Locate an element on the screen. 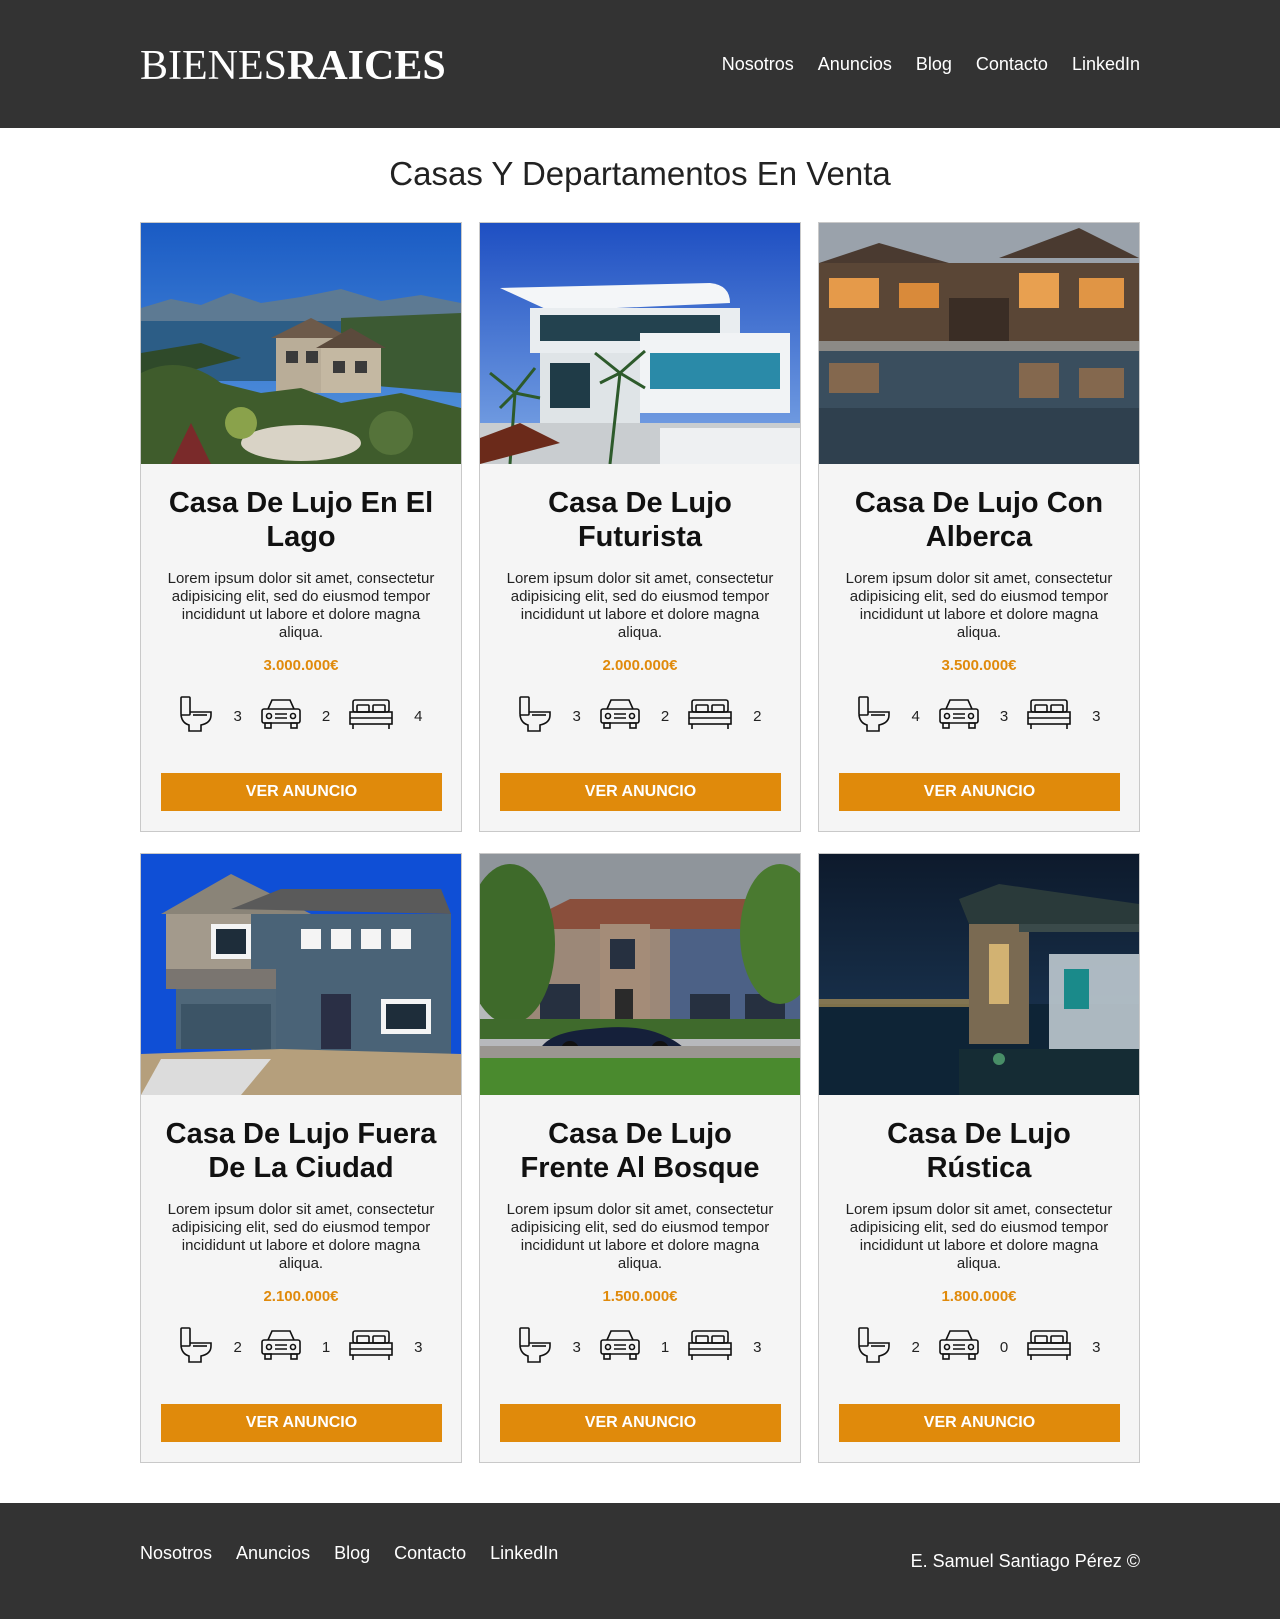  listing-price: 2.100.000€ is located at coordinates (301, 1297).